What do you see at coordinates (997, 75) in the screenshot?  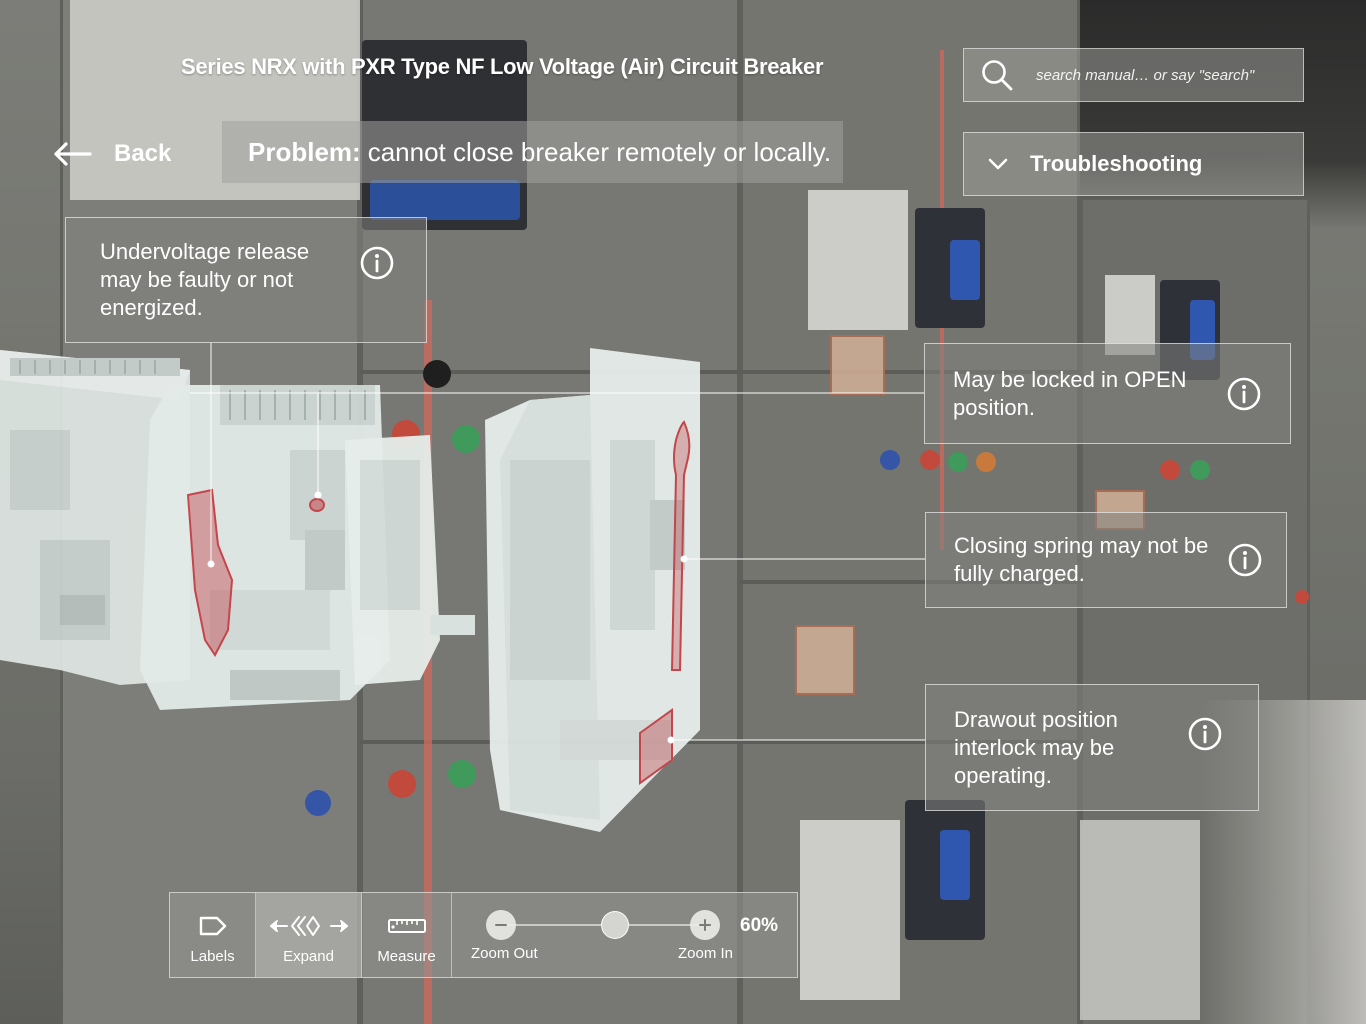 I see `search-icon` at bounding box center [997, 75].